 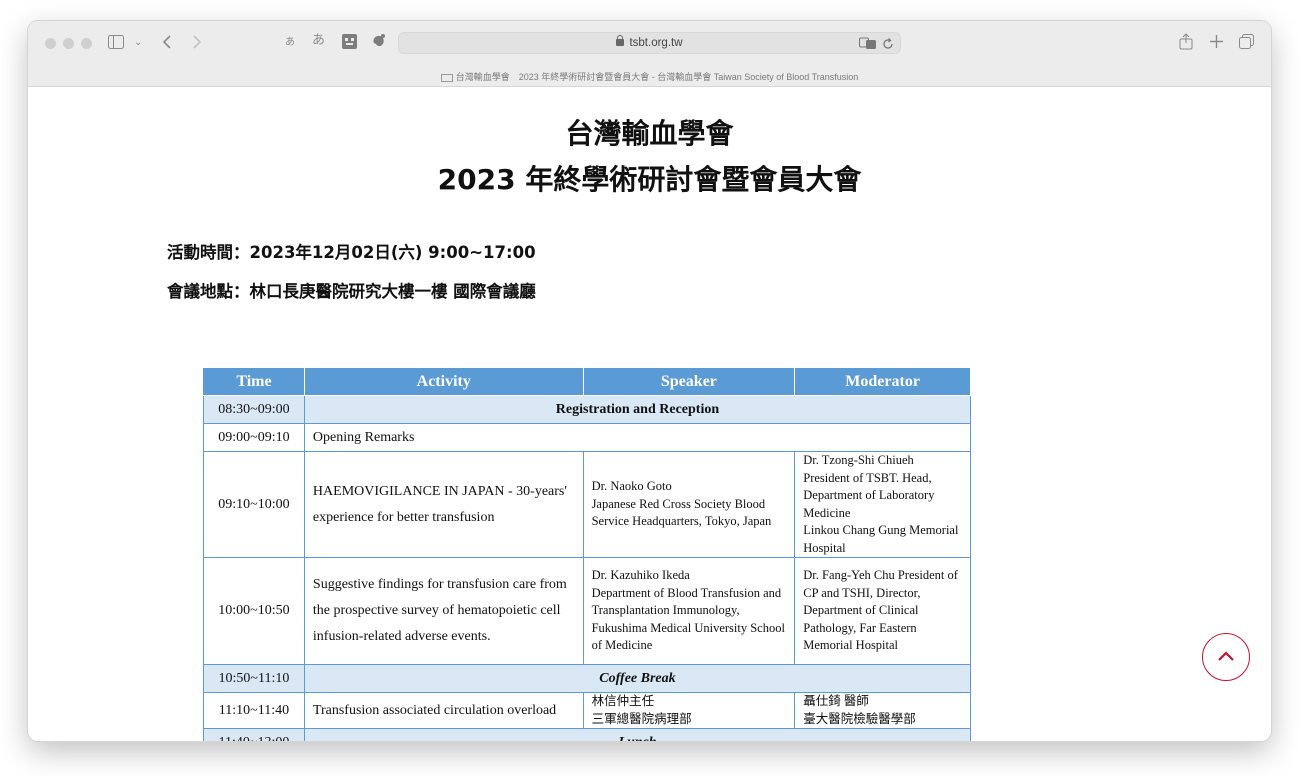 What do you see at coordinates (254, 381) in the screenshot?
I see `header-time: Time` at bounding box center [254, 381].